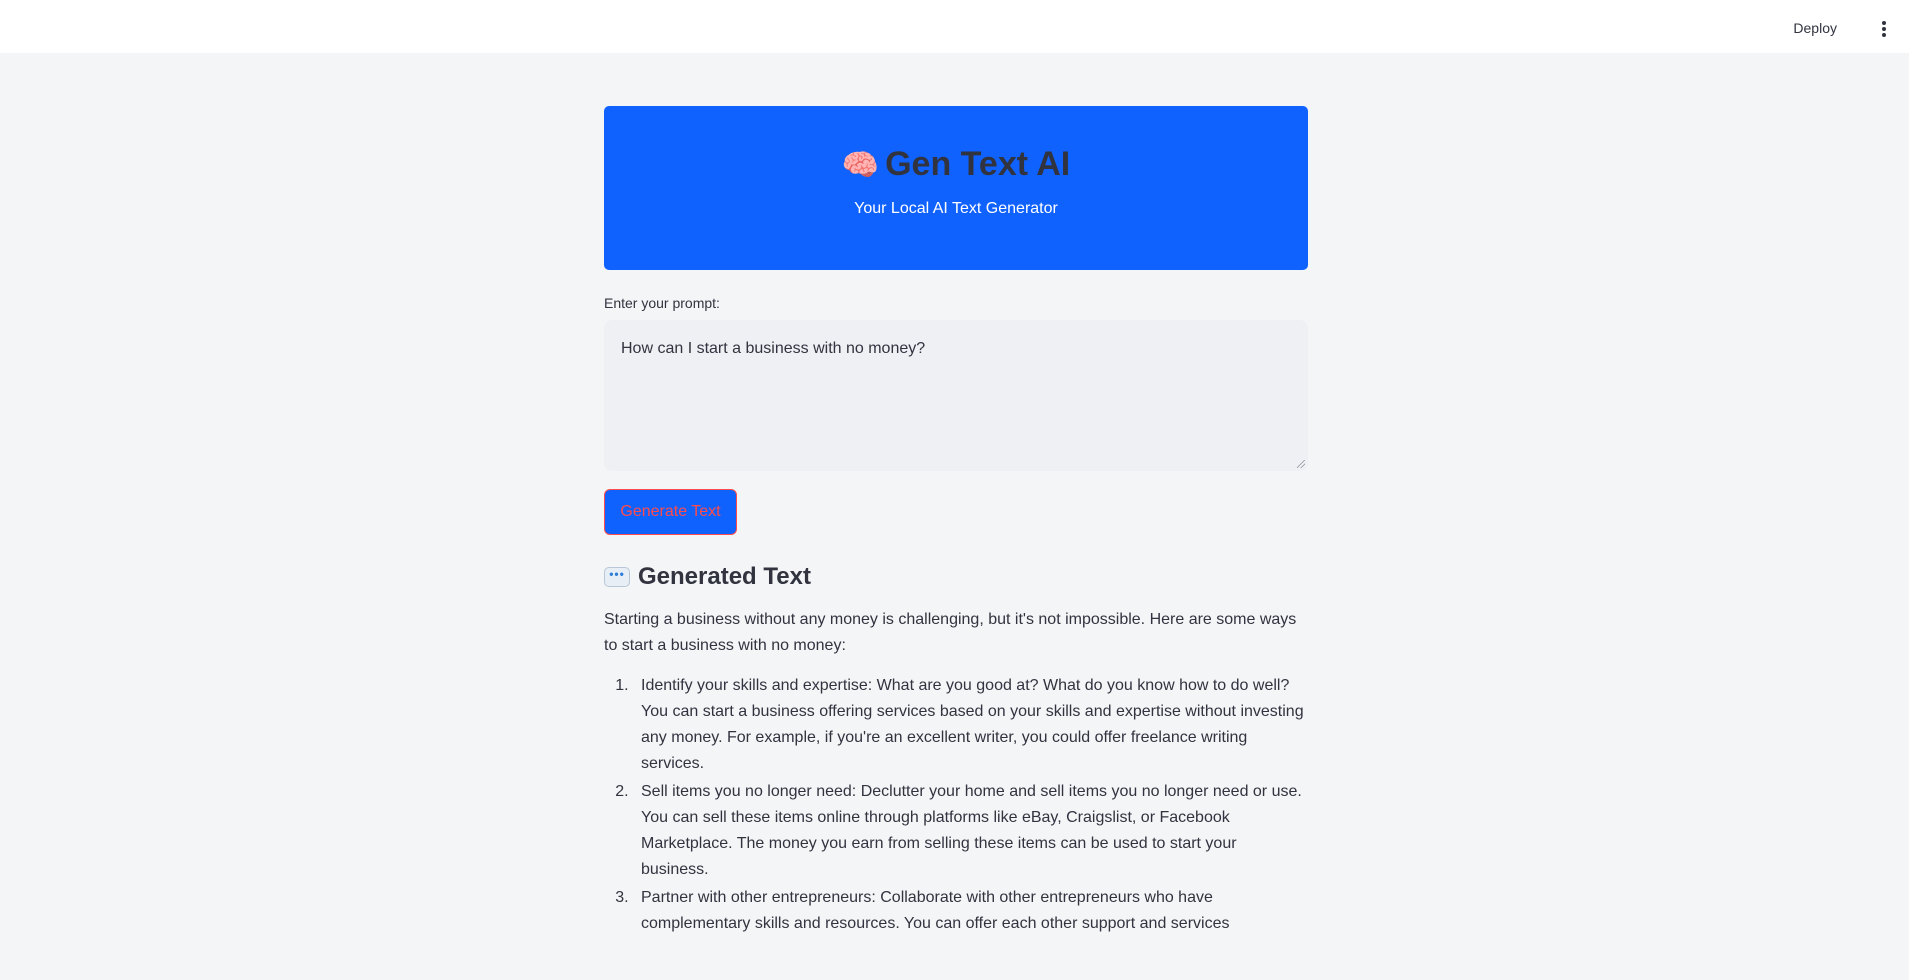  I want to click on generated-text-heading-label: Generated Text, so click(724, 576).